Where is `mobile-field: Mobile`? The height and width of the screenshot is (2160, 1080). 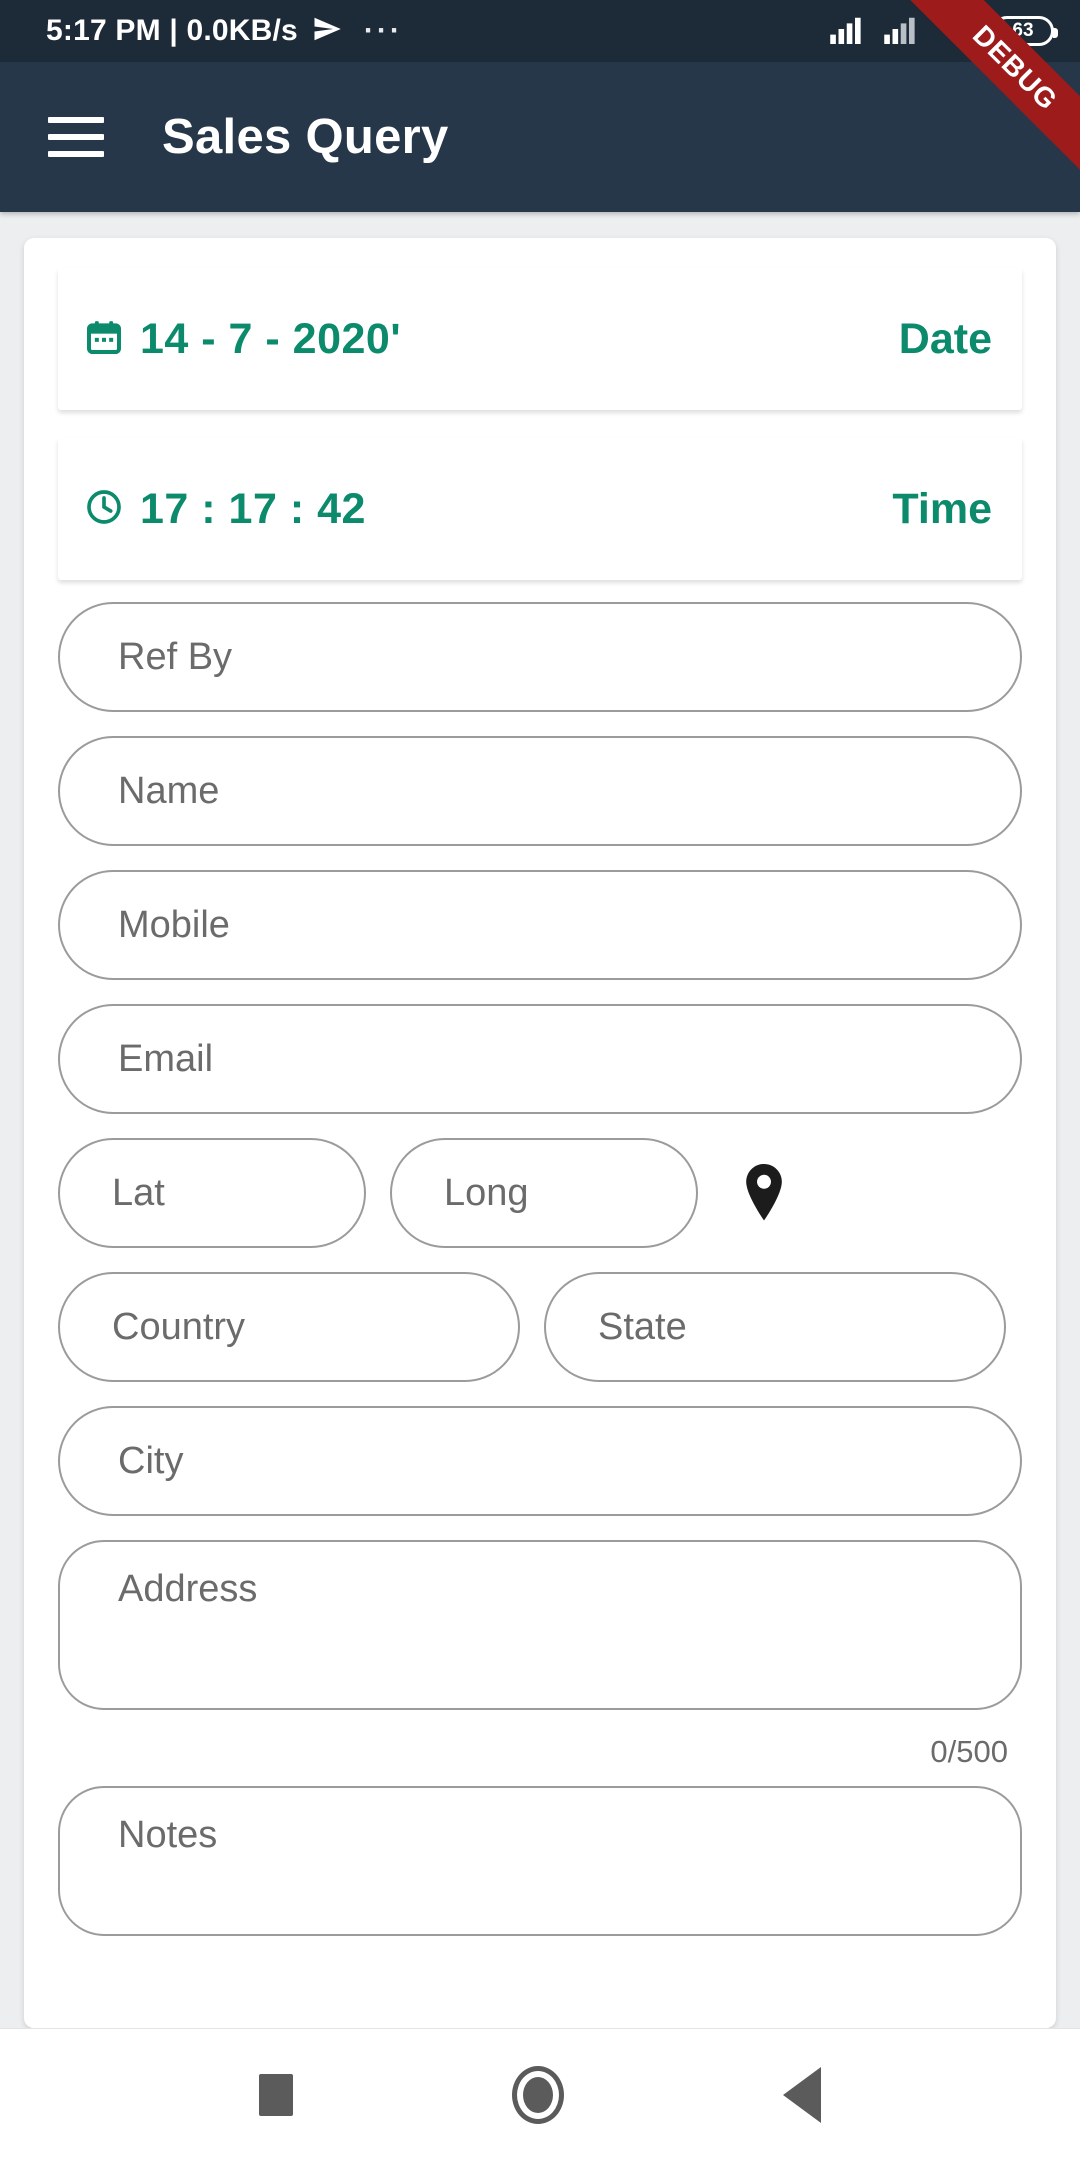 mobile-field: Mobile is located at coordinates (540, 925).